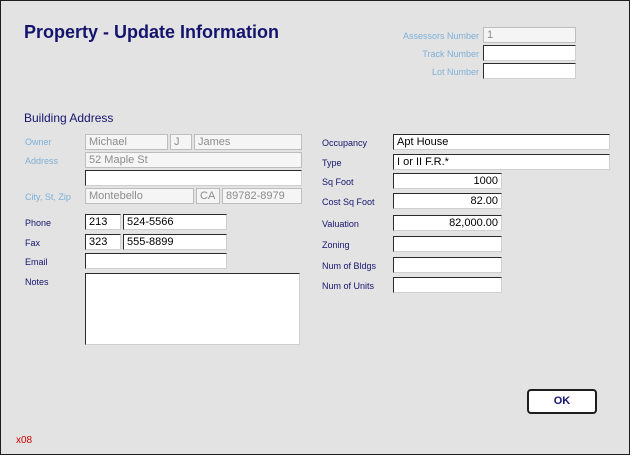 The image size is (632, 457). What do you see at coordinates (501, 162) in the screenshot?
I see `type-field: I or II F.R.*` at bounding box center [501, 162].